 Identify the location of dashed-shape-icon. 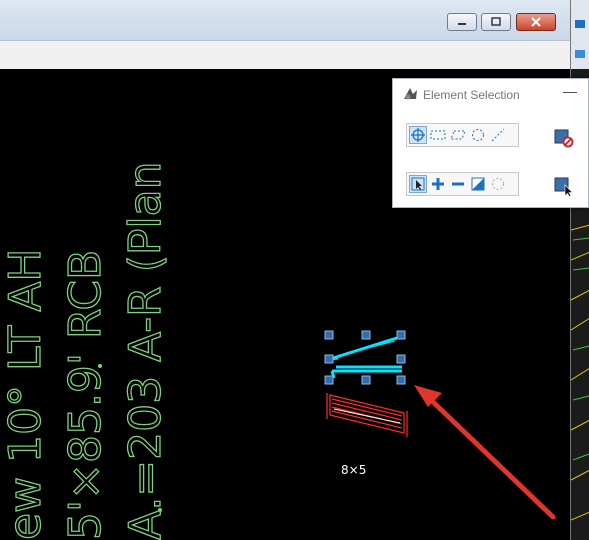
(458, 135).